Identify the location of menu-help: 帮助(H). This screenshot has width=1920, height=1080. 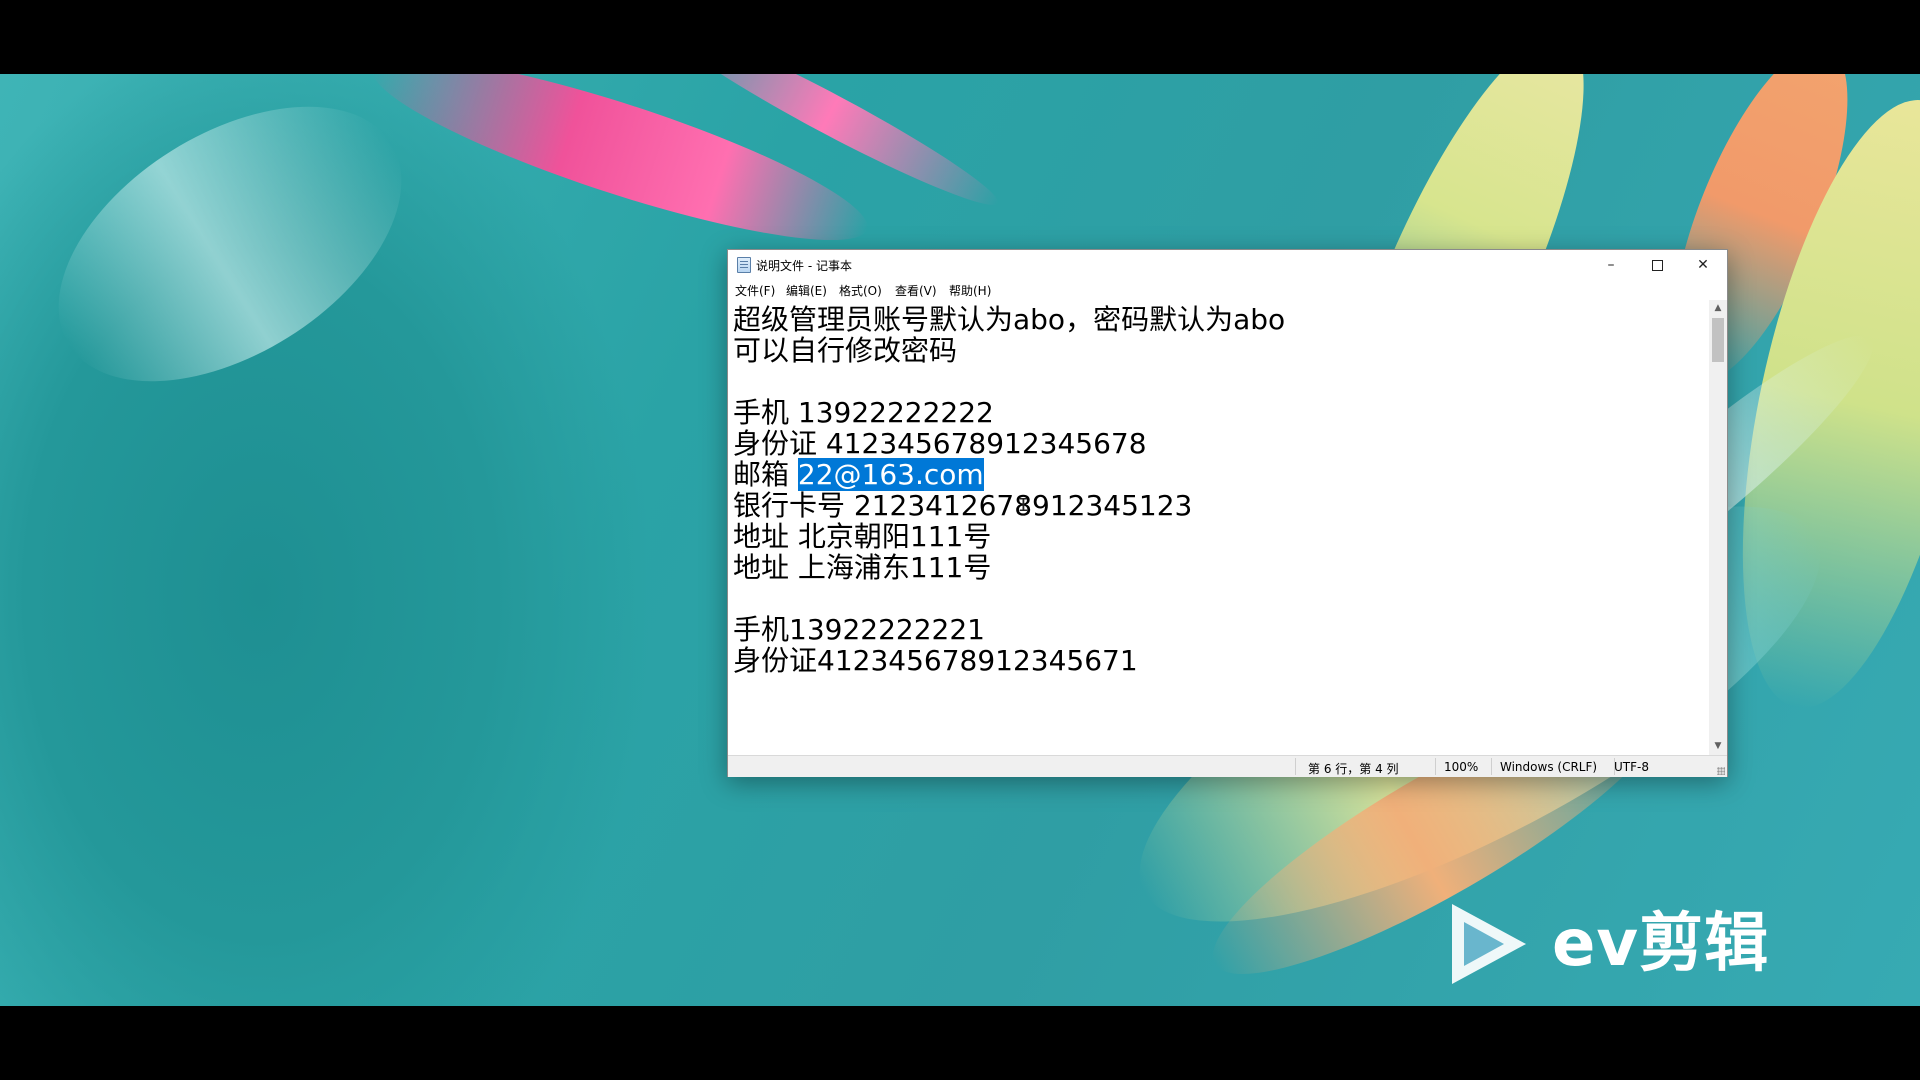
(970, 290).